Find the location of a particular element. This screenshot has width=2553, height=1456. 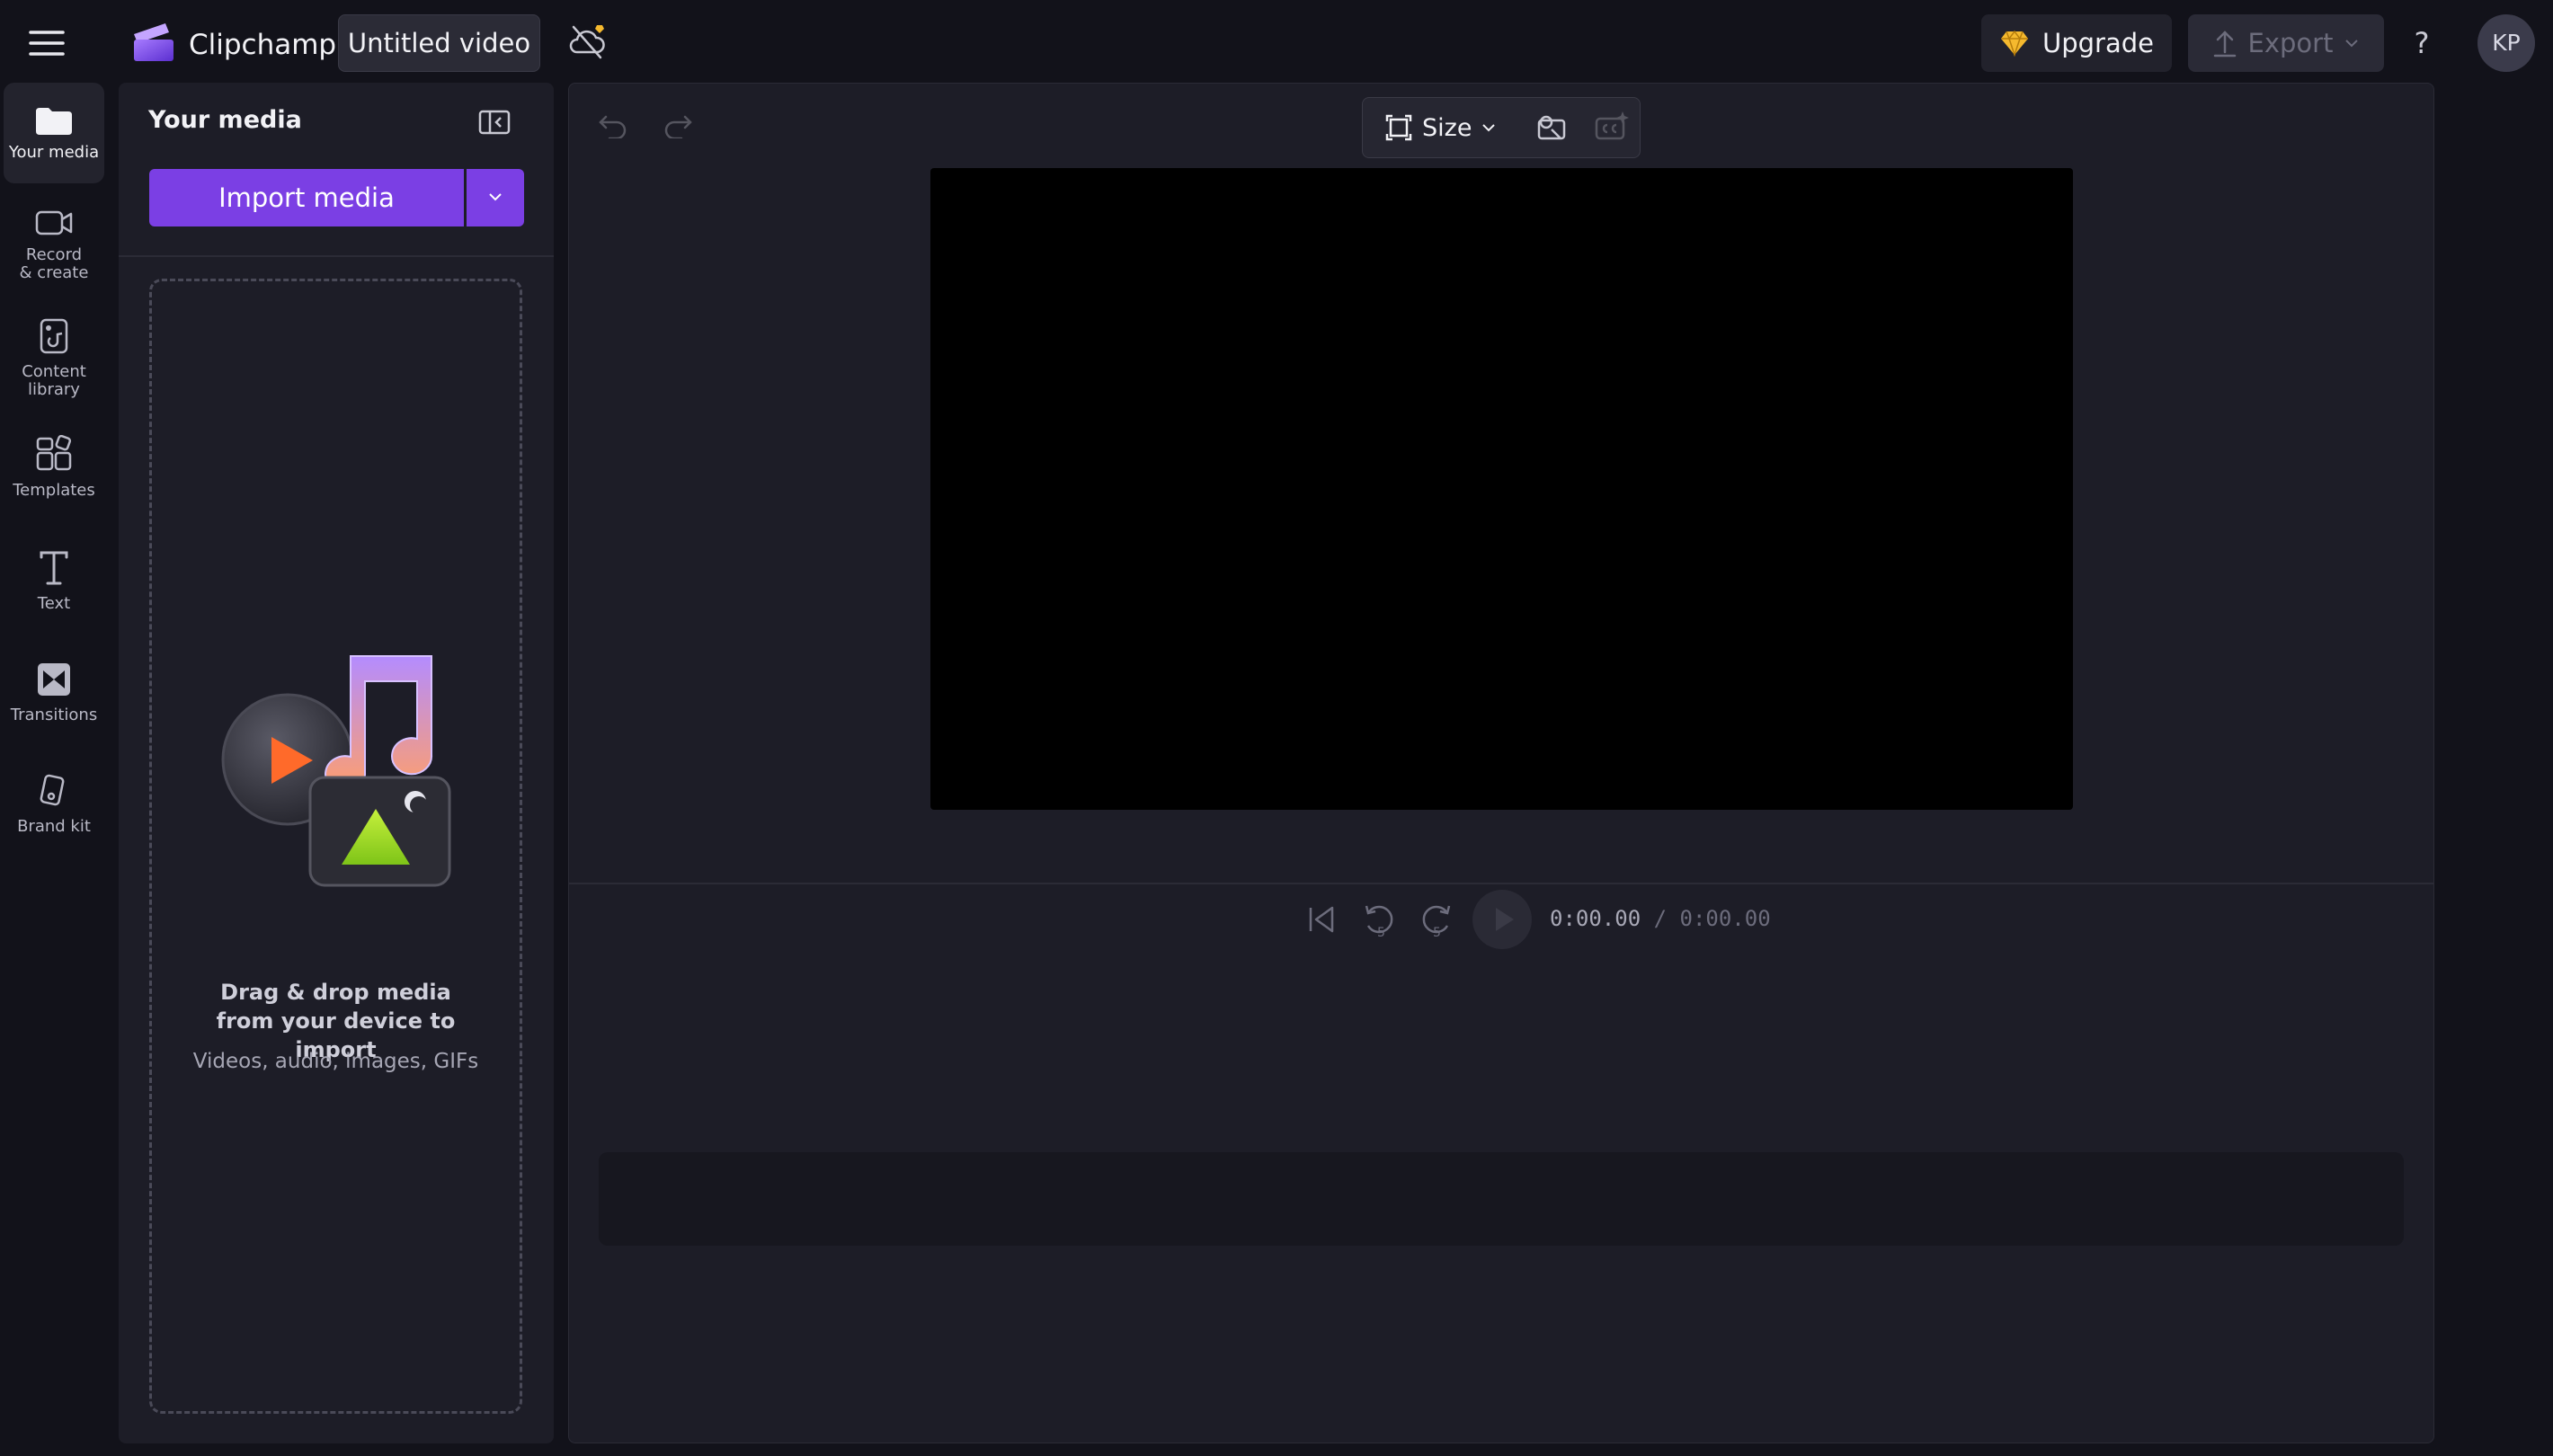

size-button: Size is located at coordinates (1440, 127).